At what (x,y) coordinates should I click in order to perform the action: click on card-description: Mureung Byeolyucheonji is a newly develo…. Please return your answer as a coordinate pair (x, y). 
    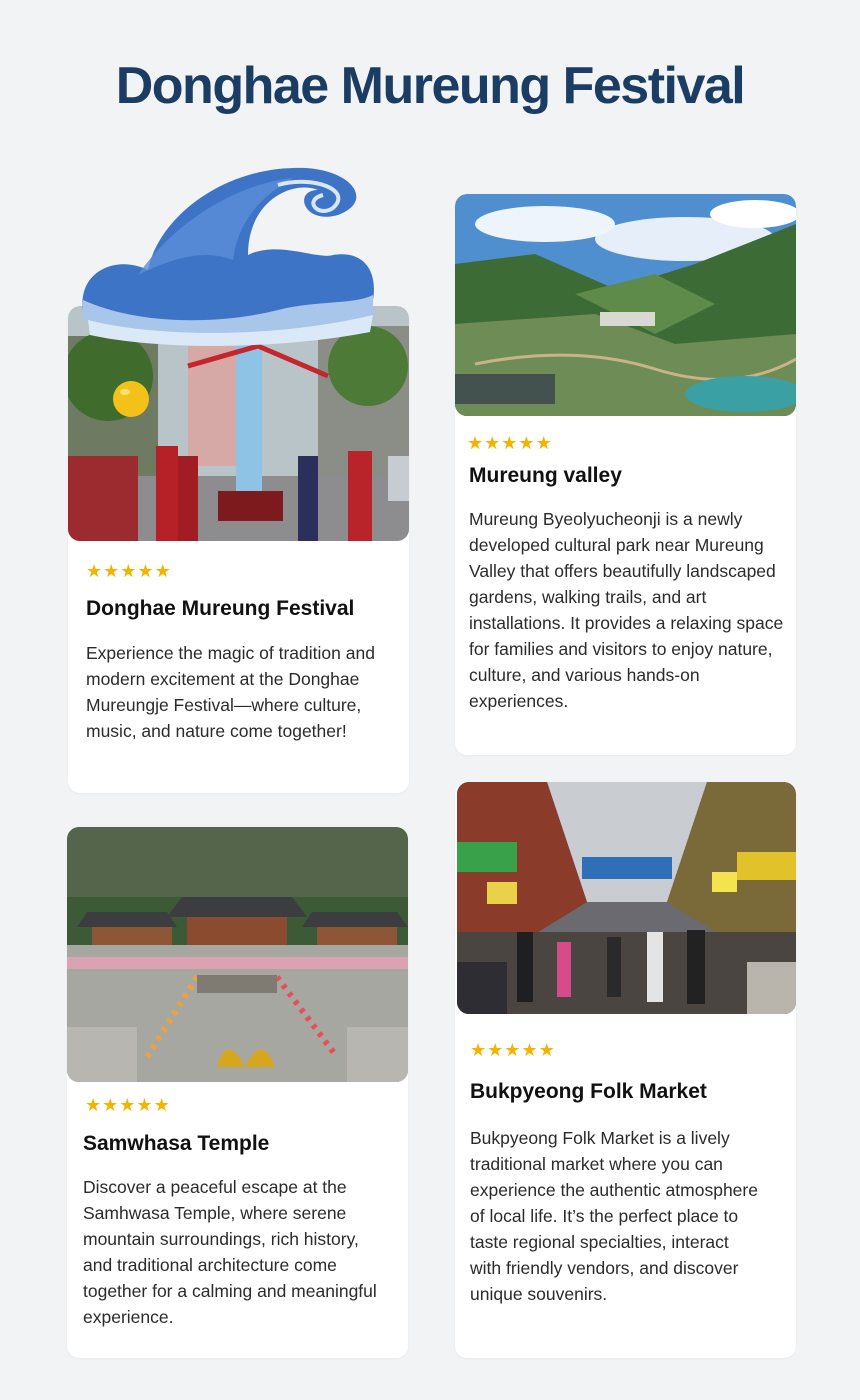
    Looking at the image, I should click on (626, 610).